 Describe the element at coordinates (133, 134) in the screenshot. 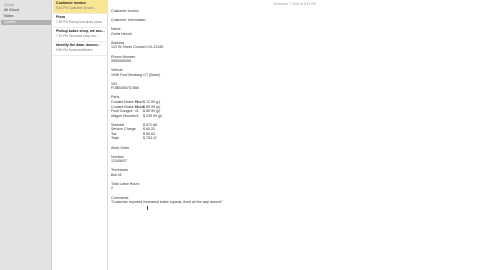

I see `total-row: Tax $ 80.63` at that location.